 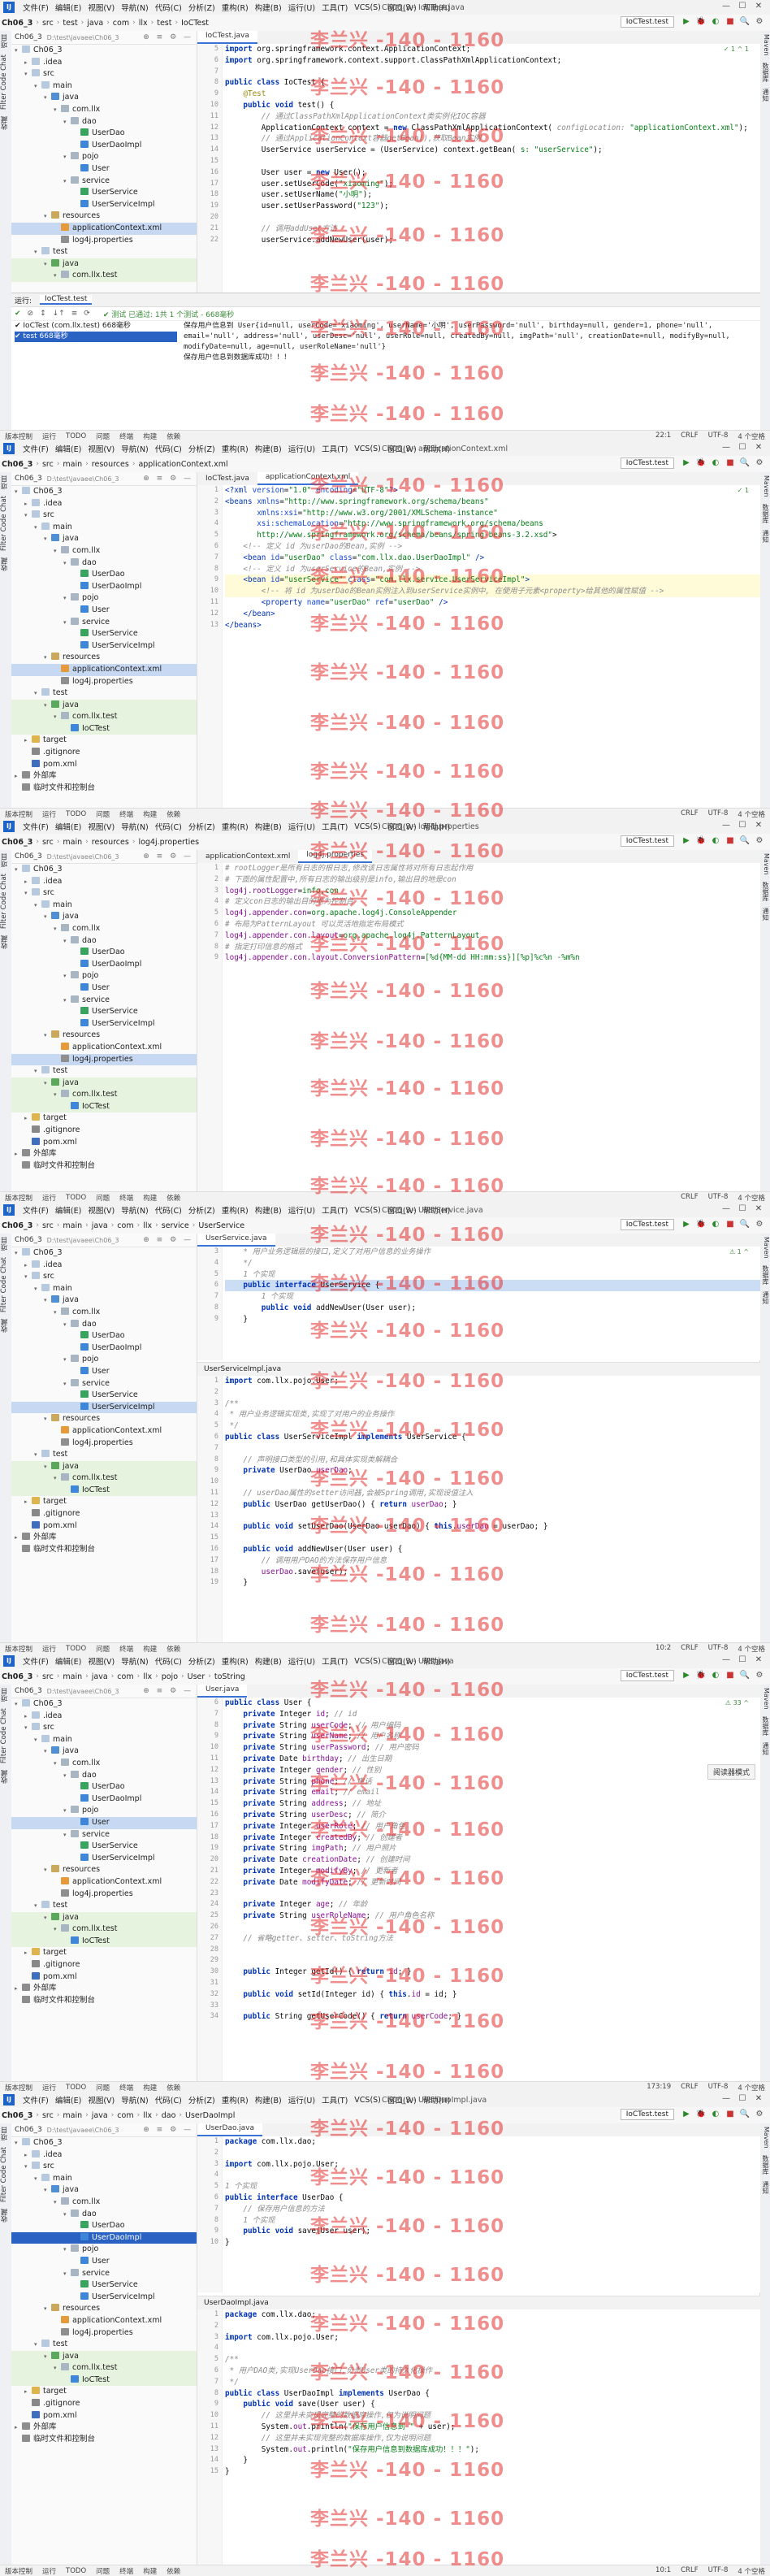 What do you see at coordinates (759, 22) in the screenshot?
I see `settings-icon: ⚙` at bounding box center [759, 22].